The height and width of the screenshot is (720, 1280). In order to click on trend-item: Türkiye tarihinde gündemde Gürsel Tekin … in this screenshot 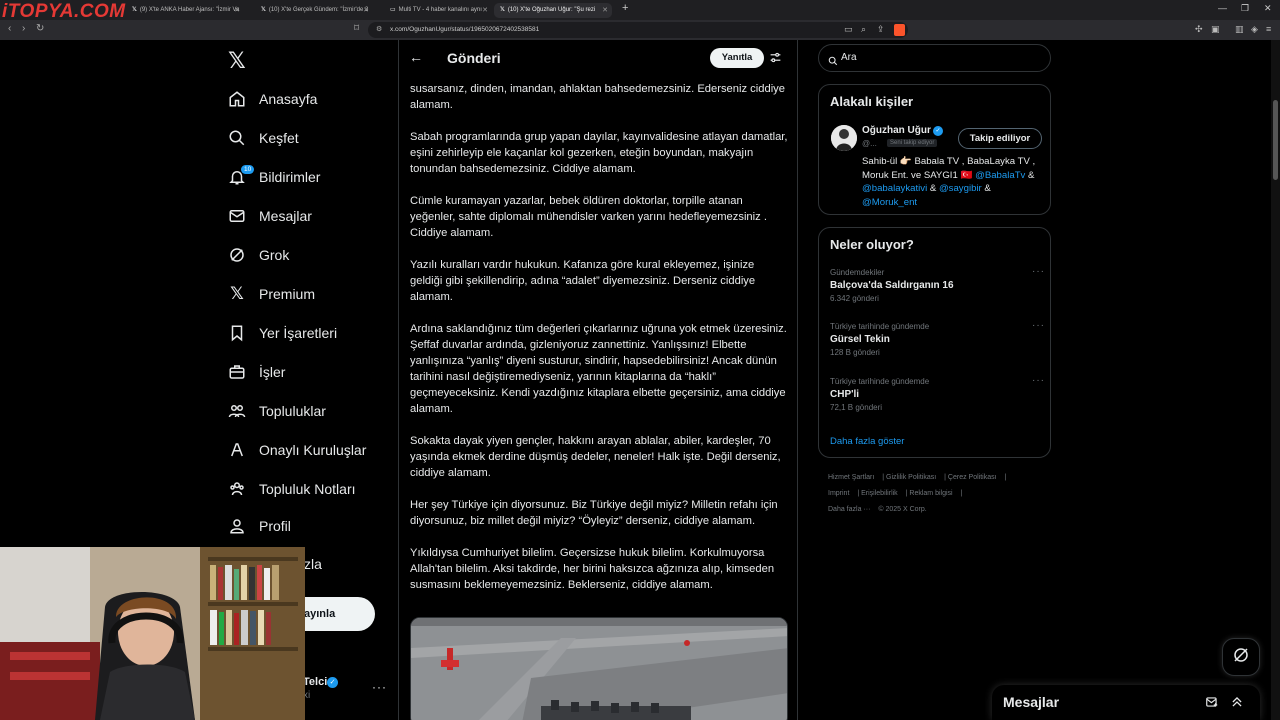, I will do `click(937, 338)`.